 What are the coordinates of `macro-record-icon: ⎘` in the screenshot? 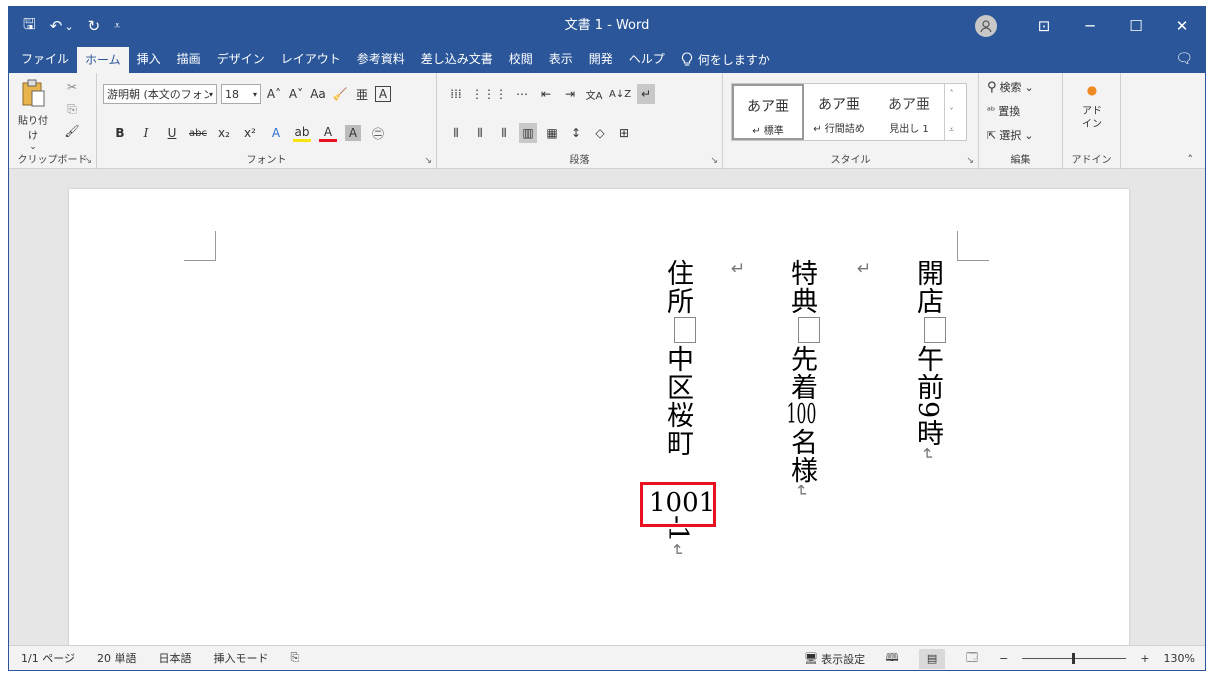 It's located at (294, 658).